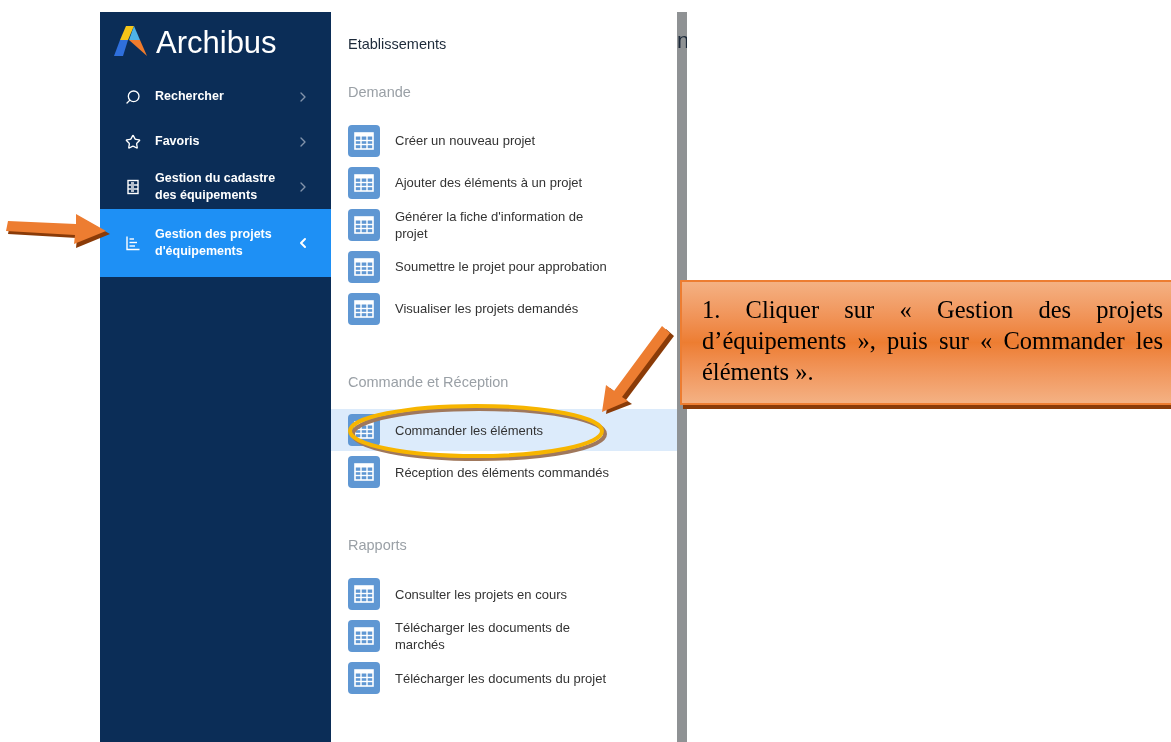  Describe the element at coordinates (504, 182) in the screenshot. I see `menu-item: Ajouter des éléments à un projet` at that location.